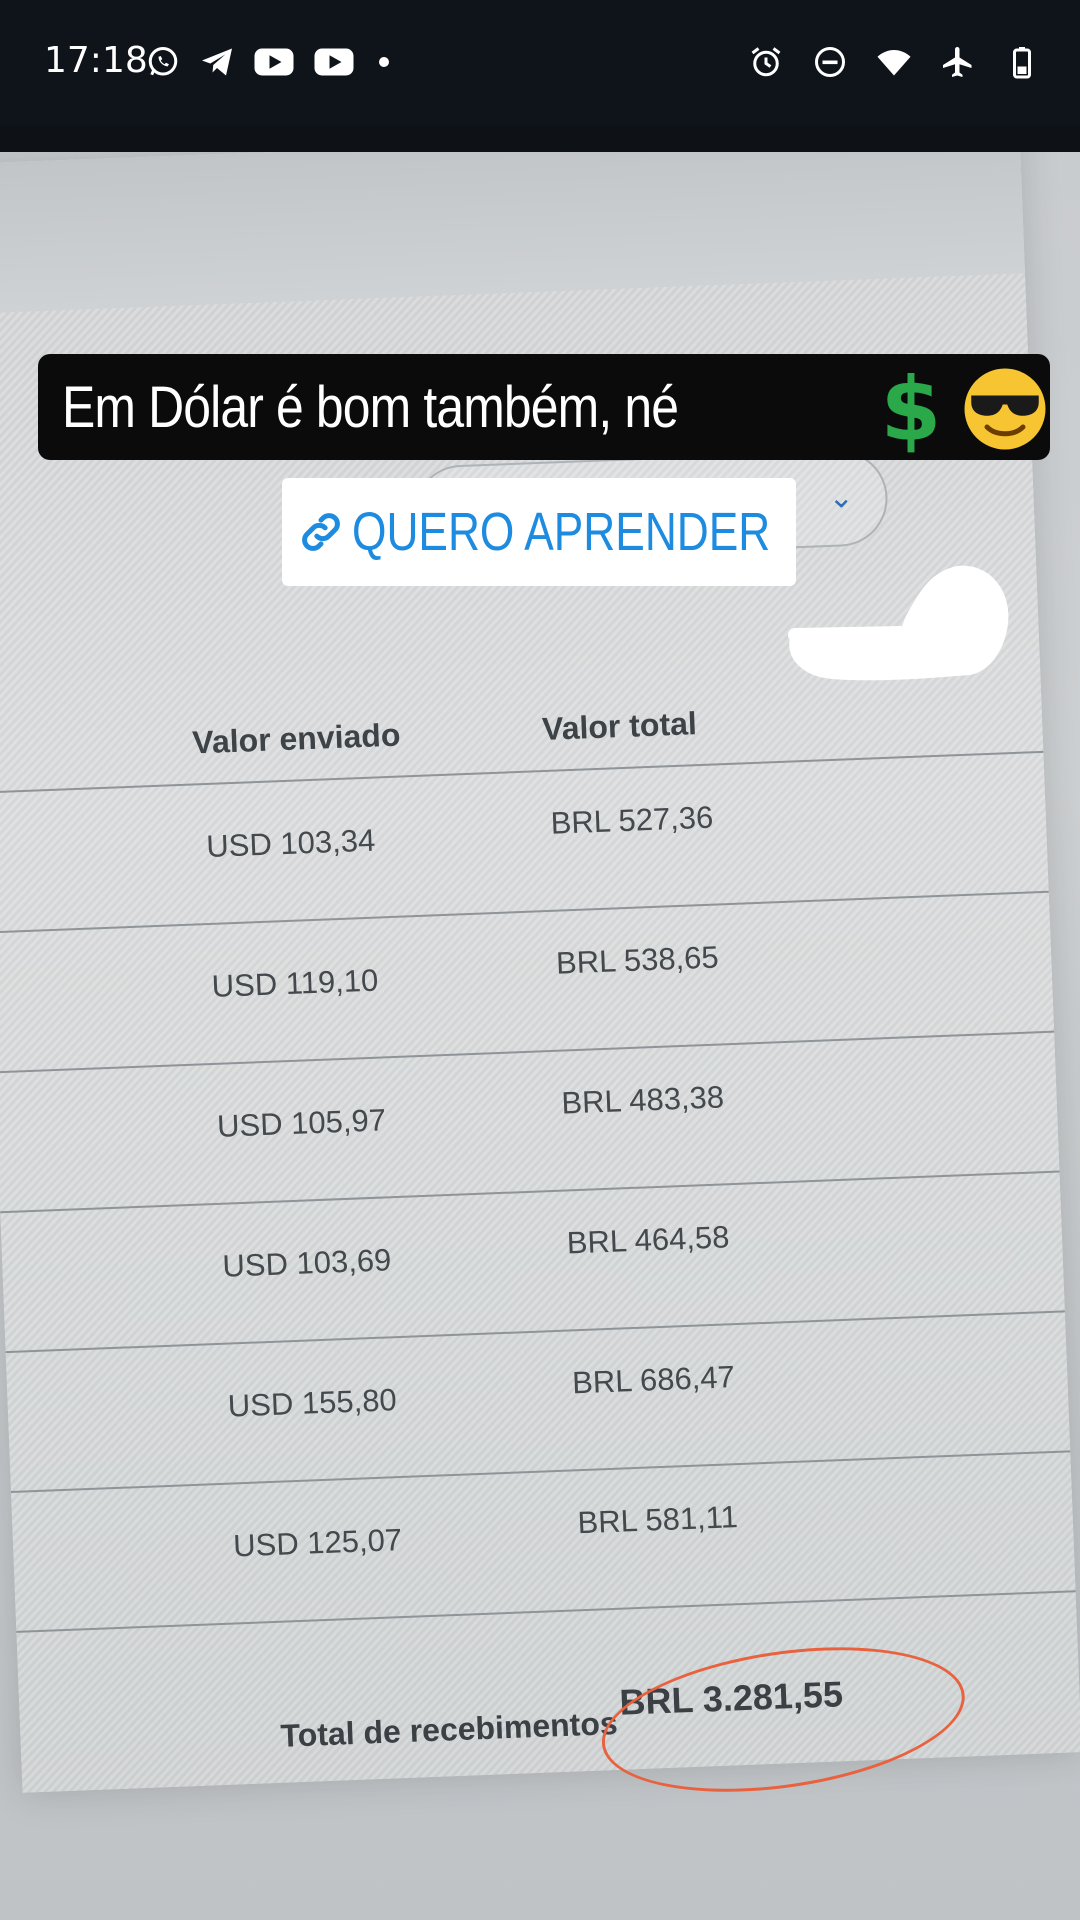 Image resolution: width=1080 pixels, height=1920 pixels. I want to click on total-value: BRL 483,38, so click(642, 1100).